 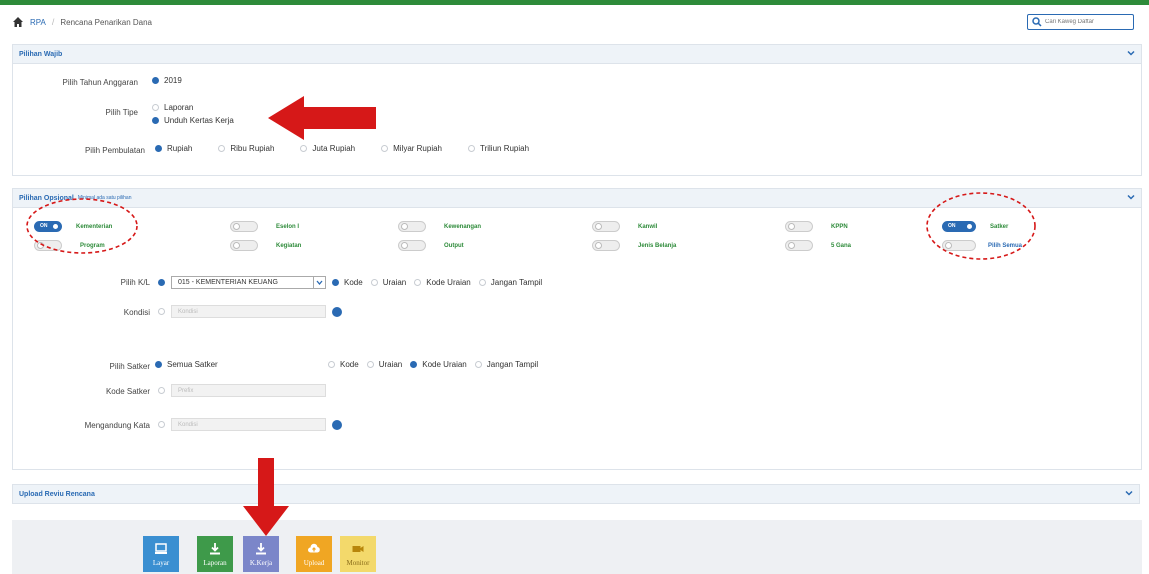 What do you see at coordinates (38, 22) in the screenshot?
I see `breadcrumb-root: RPA` at bounding box center [38, 22].